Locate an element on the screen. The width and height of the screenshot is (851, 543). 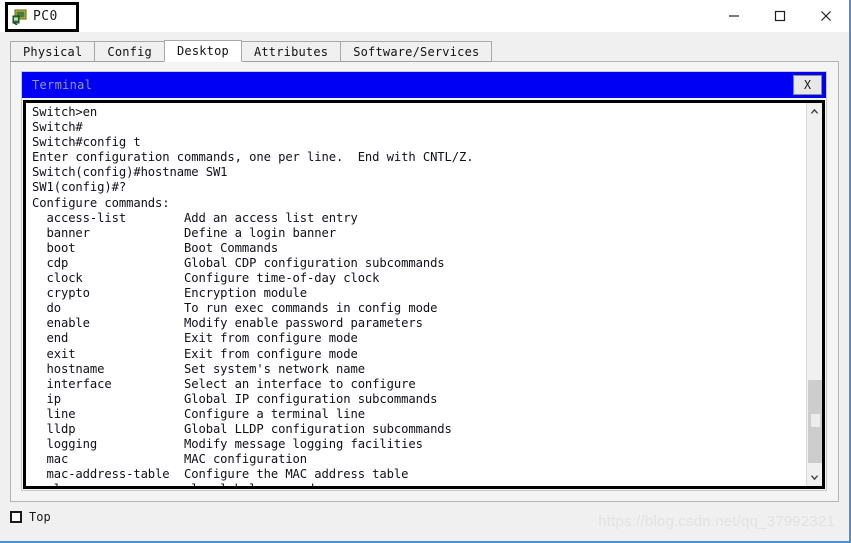
terminal-close-button: X is located at coordinates (807, 85).